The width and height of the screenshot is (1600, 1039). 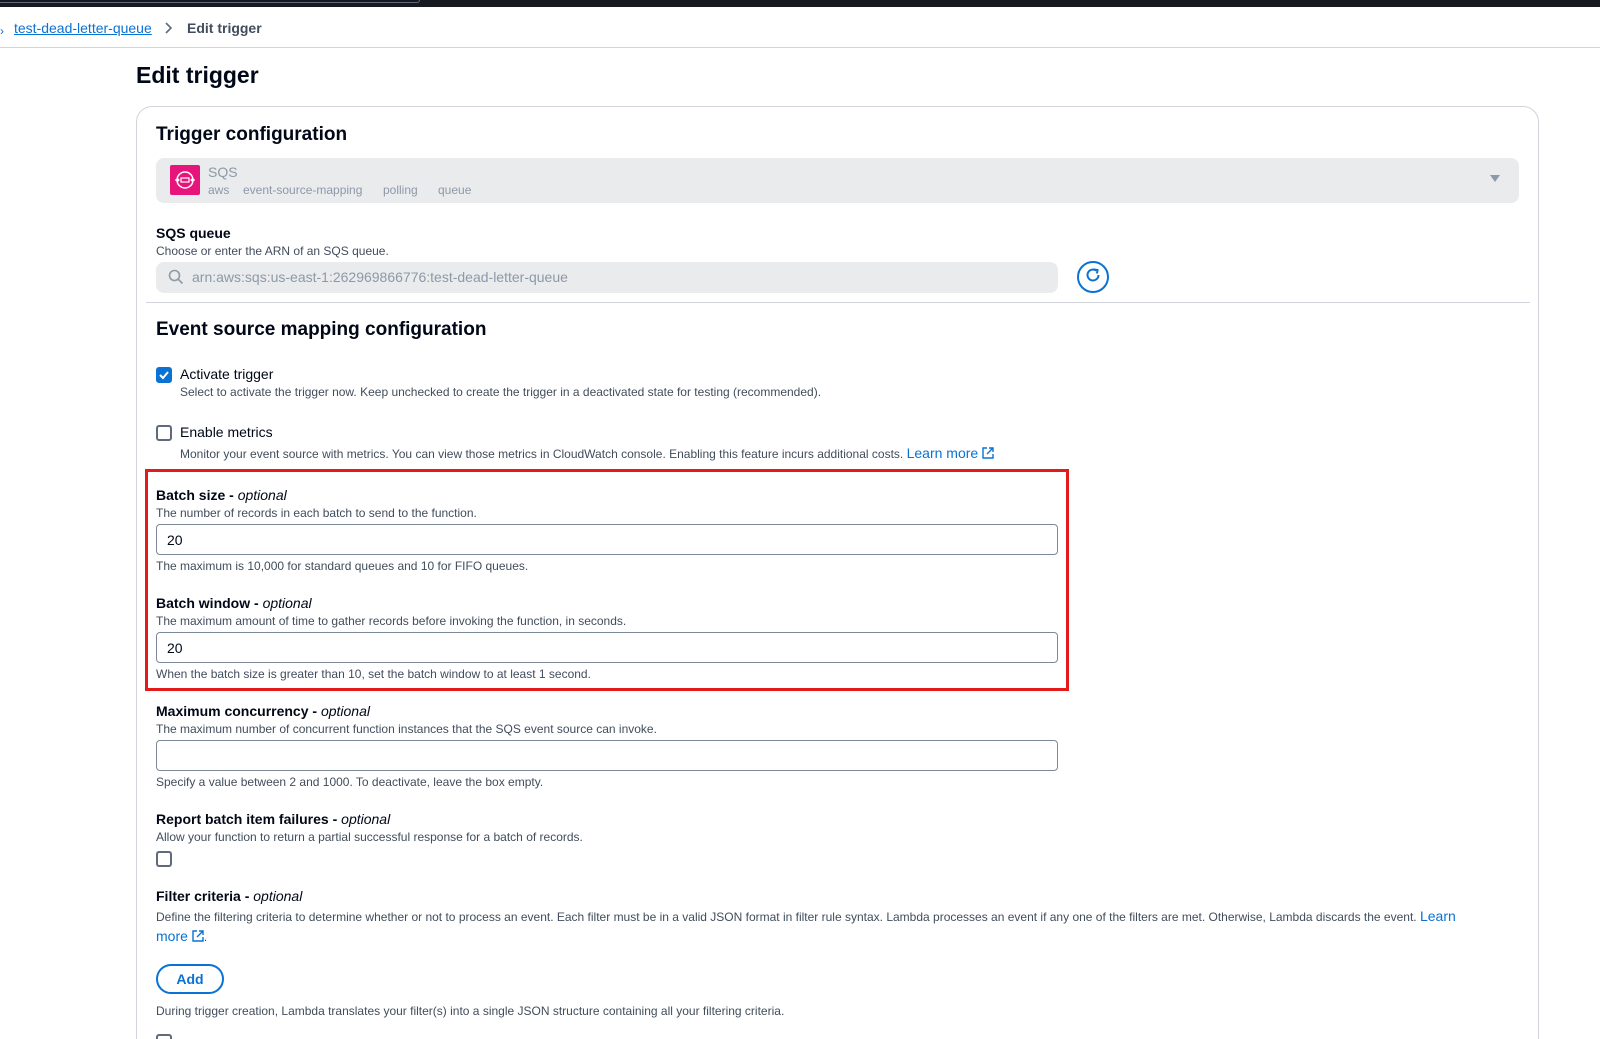 I want to click on trigger-source-tag: polling, so click(x=400, y=190).